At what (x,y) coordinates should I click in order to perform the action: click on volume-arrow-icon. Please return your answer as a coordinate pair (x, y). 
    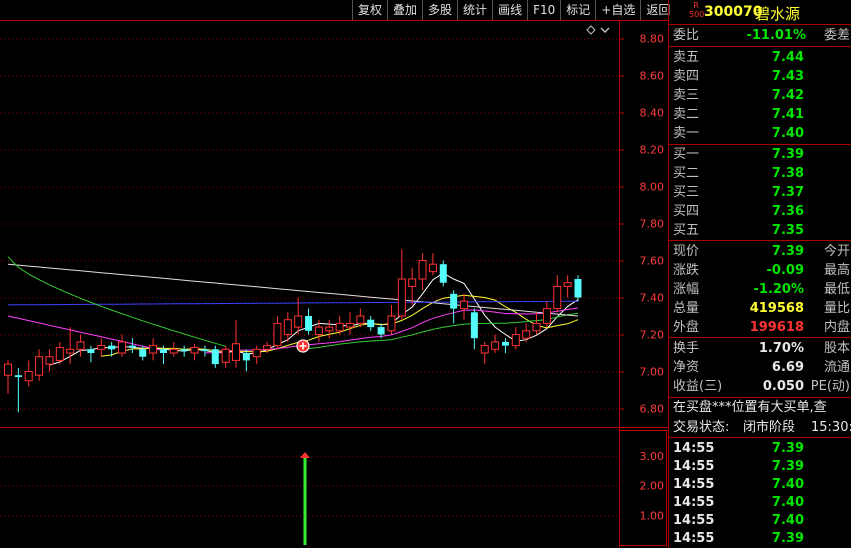
    Looking at the image, I should click on (305, 455).